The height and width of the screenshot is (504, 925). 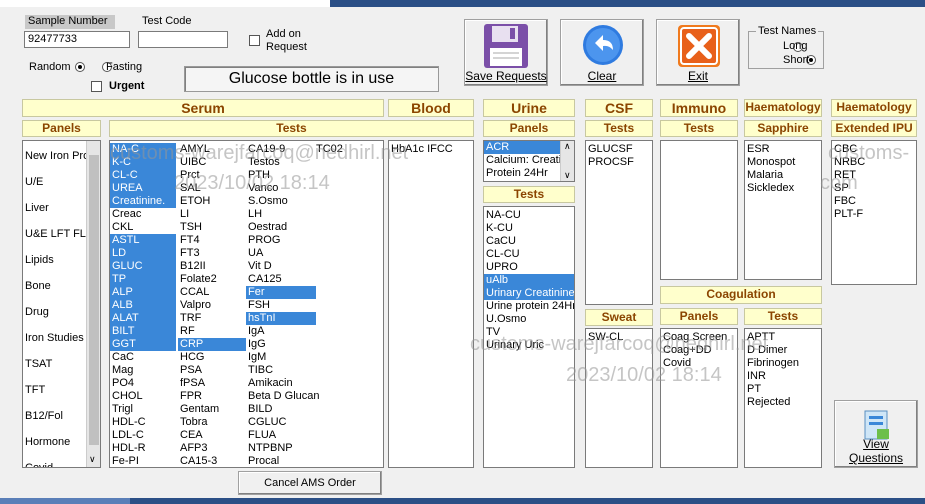 I want to click on serum-test-item: GGT, so click(x=143, y=344).